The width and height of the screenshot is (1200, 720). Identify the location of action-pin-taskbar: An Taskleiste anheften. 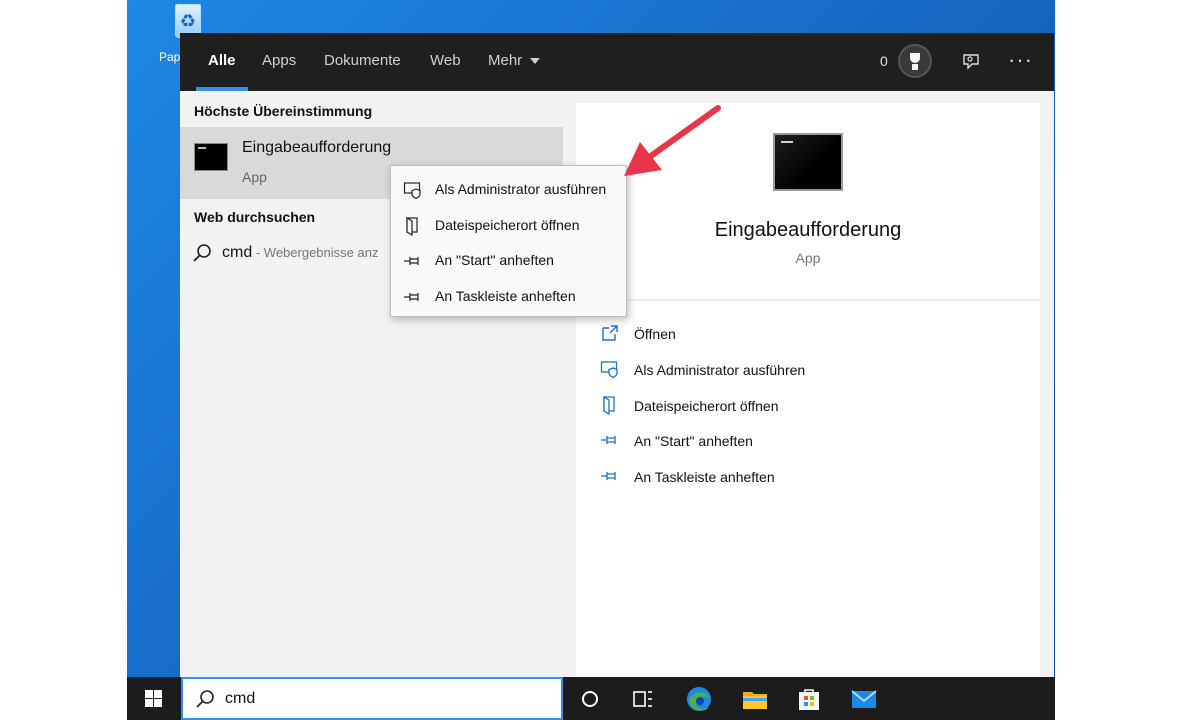
(687, 477).